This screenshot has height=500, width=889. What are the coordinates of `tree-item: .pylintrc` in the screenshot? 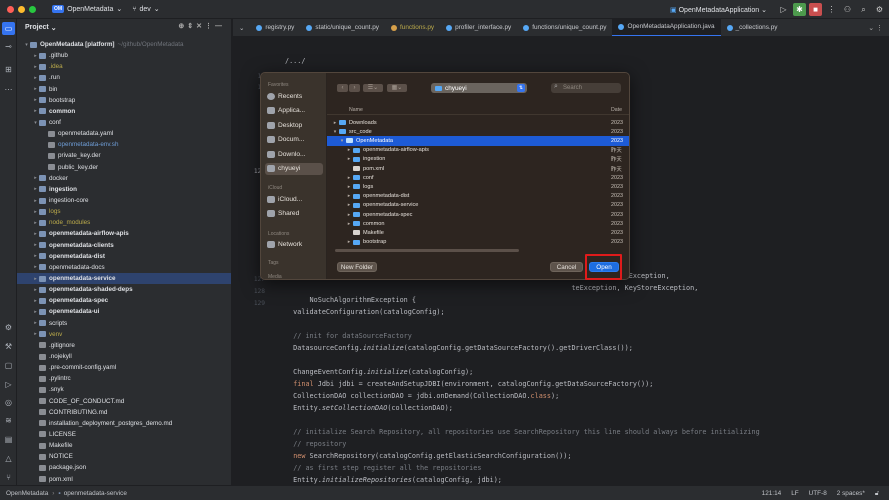 It's located at (124, 378).